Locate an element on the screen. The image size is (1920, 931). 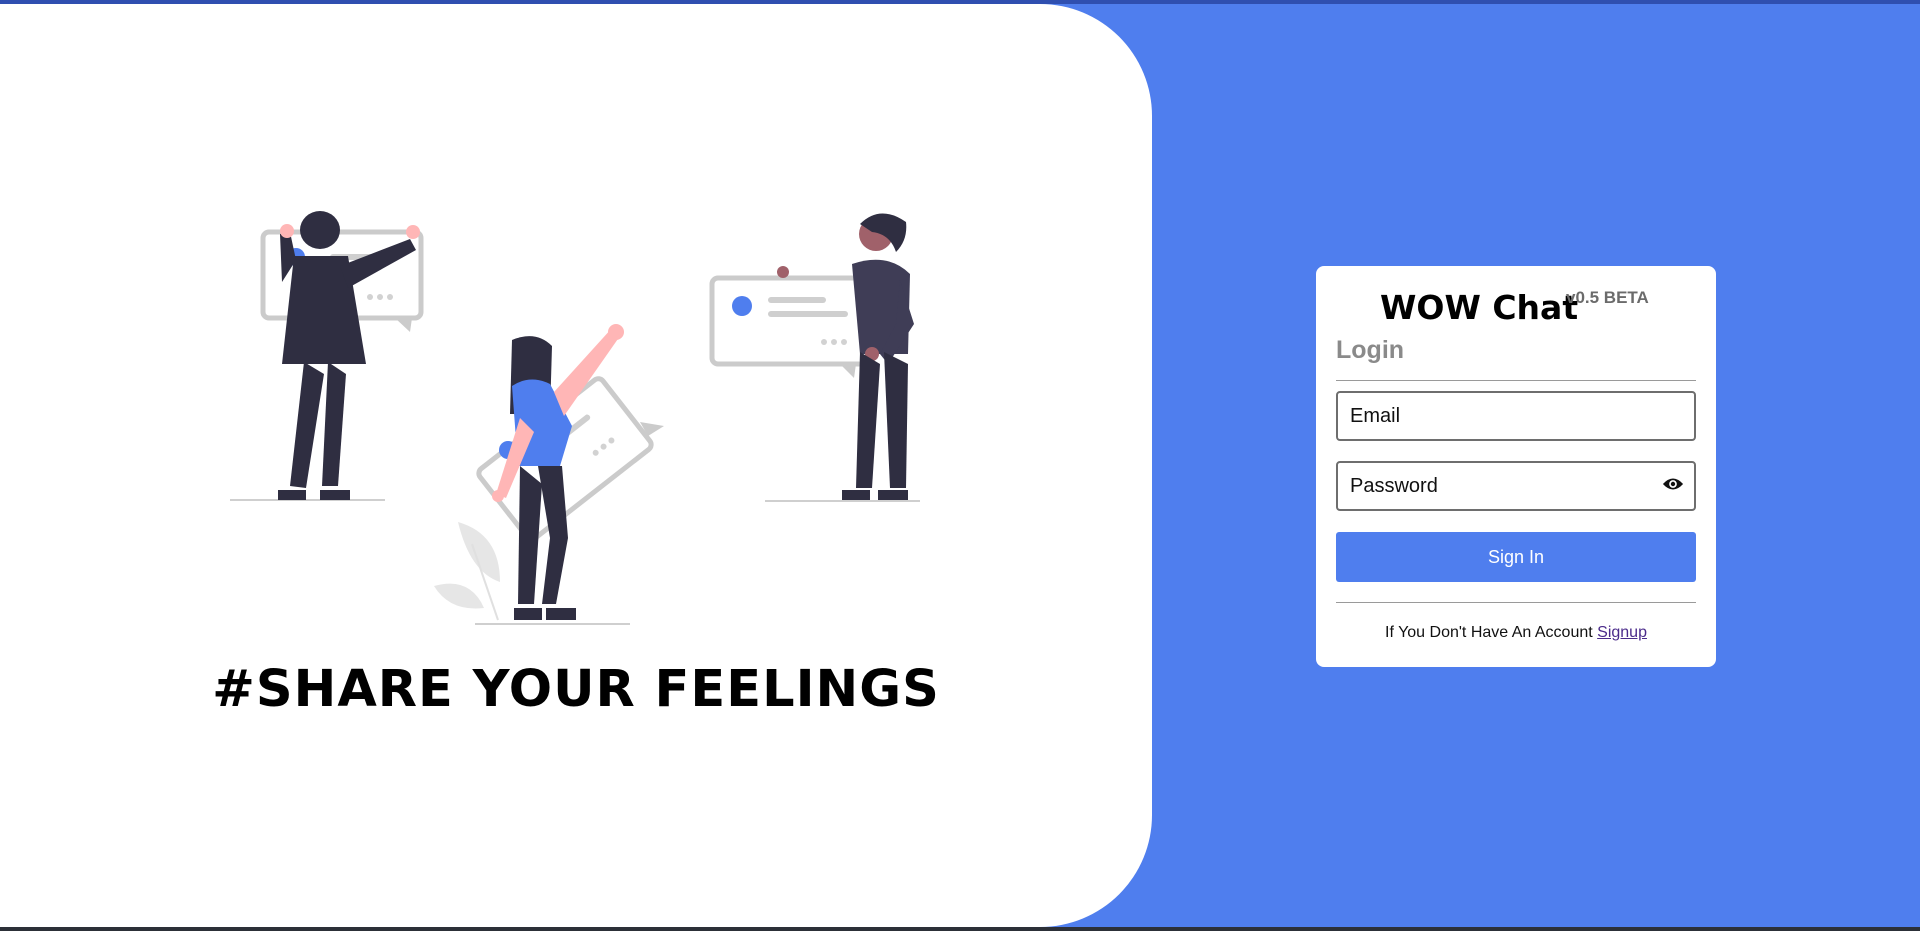
brand-title: WOW Chat is located at coordinates (1479, 307).